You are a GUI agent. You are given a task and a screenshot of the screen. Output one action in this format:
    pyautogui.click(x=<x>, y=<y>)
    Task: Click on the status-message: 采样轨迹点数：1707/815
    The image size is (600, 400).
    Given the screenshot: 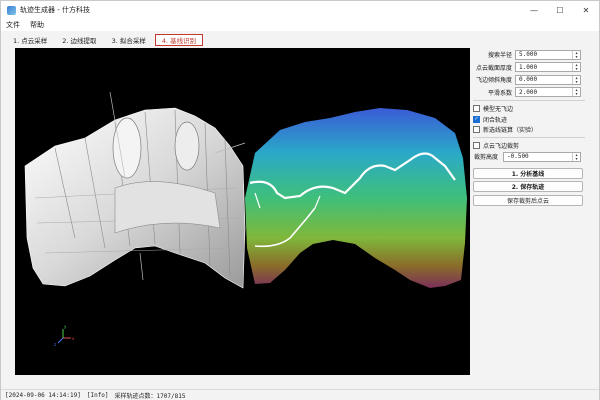 What is the action you would take?
    pyautogui.click(x=150, y=396)
    